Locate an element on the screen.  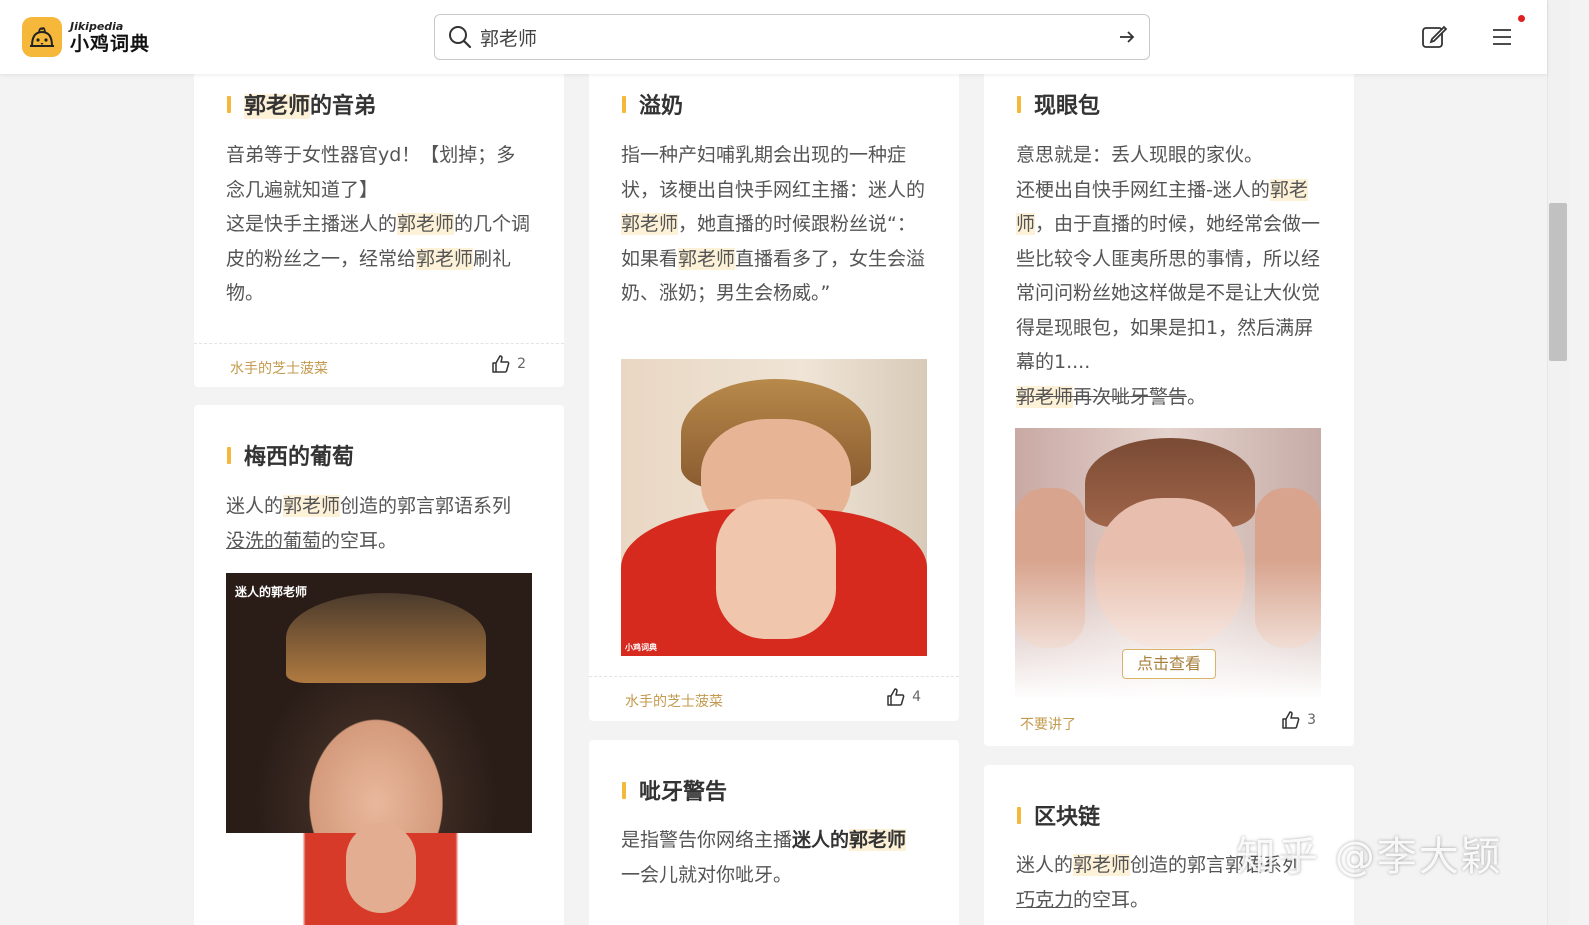
entry-body: 是指警告你网络主播迷人的郭老师一会儿就对你呲牙。 is located at coordinates (775, 857).